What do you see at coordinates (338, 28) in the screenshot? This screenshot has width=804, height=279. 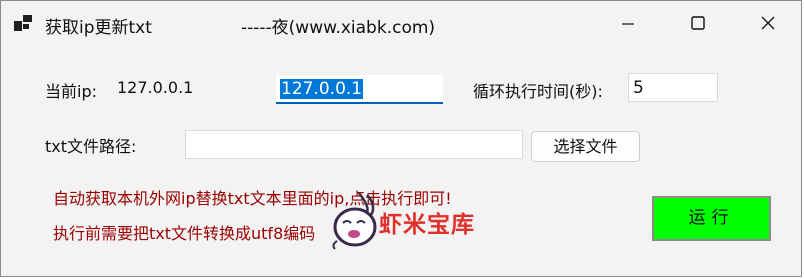 I see `window-subtitle: -----夜(www.xiabk.com)` at bounding box center [338, 28].